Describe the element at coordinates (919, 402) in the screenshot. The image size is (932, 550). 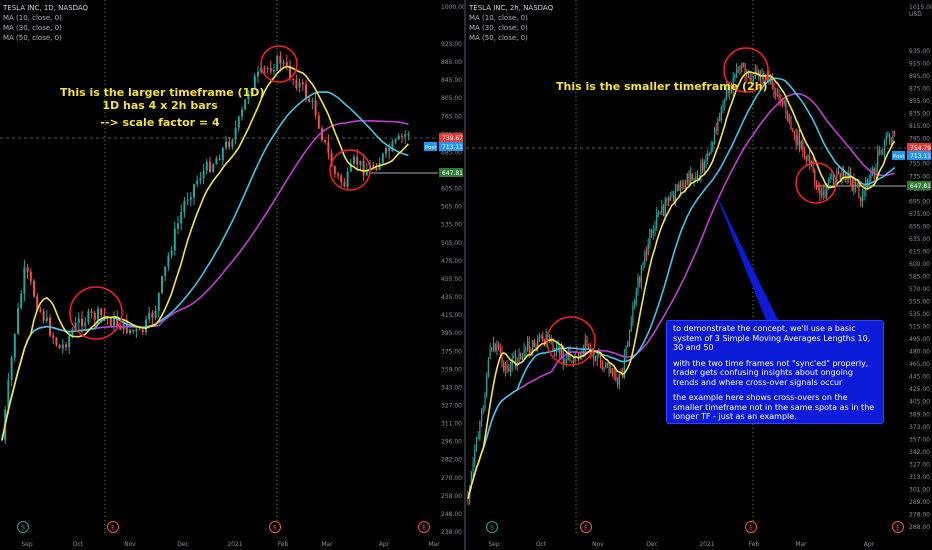
I see `price-tick-label: 405.00` at that location.